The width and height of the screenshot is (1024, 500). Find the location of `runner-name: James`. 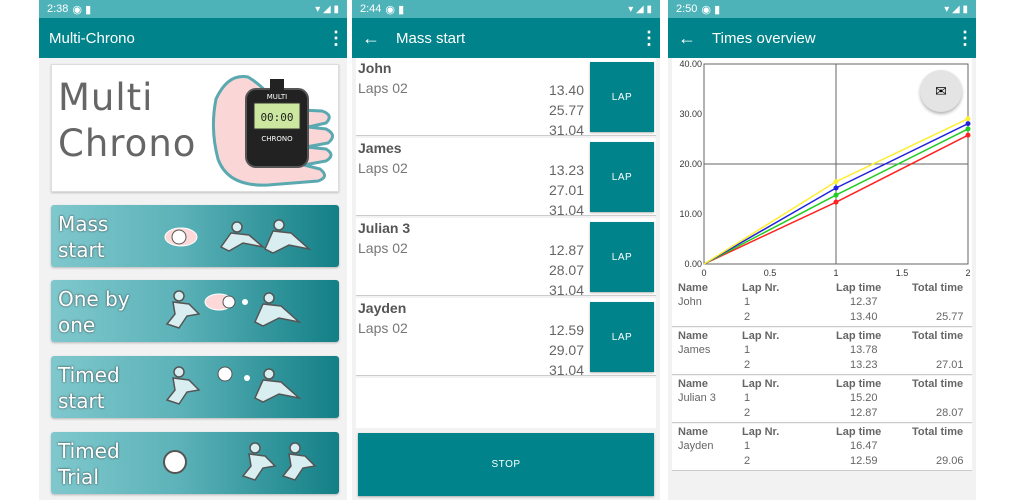

runner-name: James is located at coordinates (694, 350).